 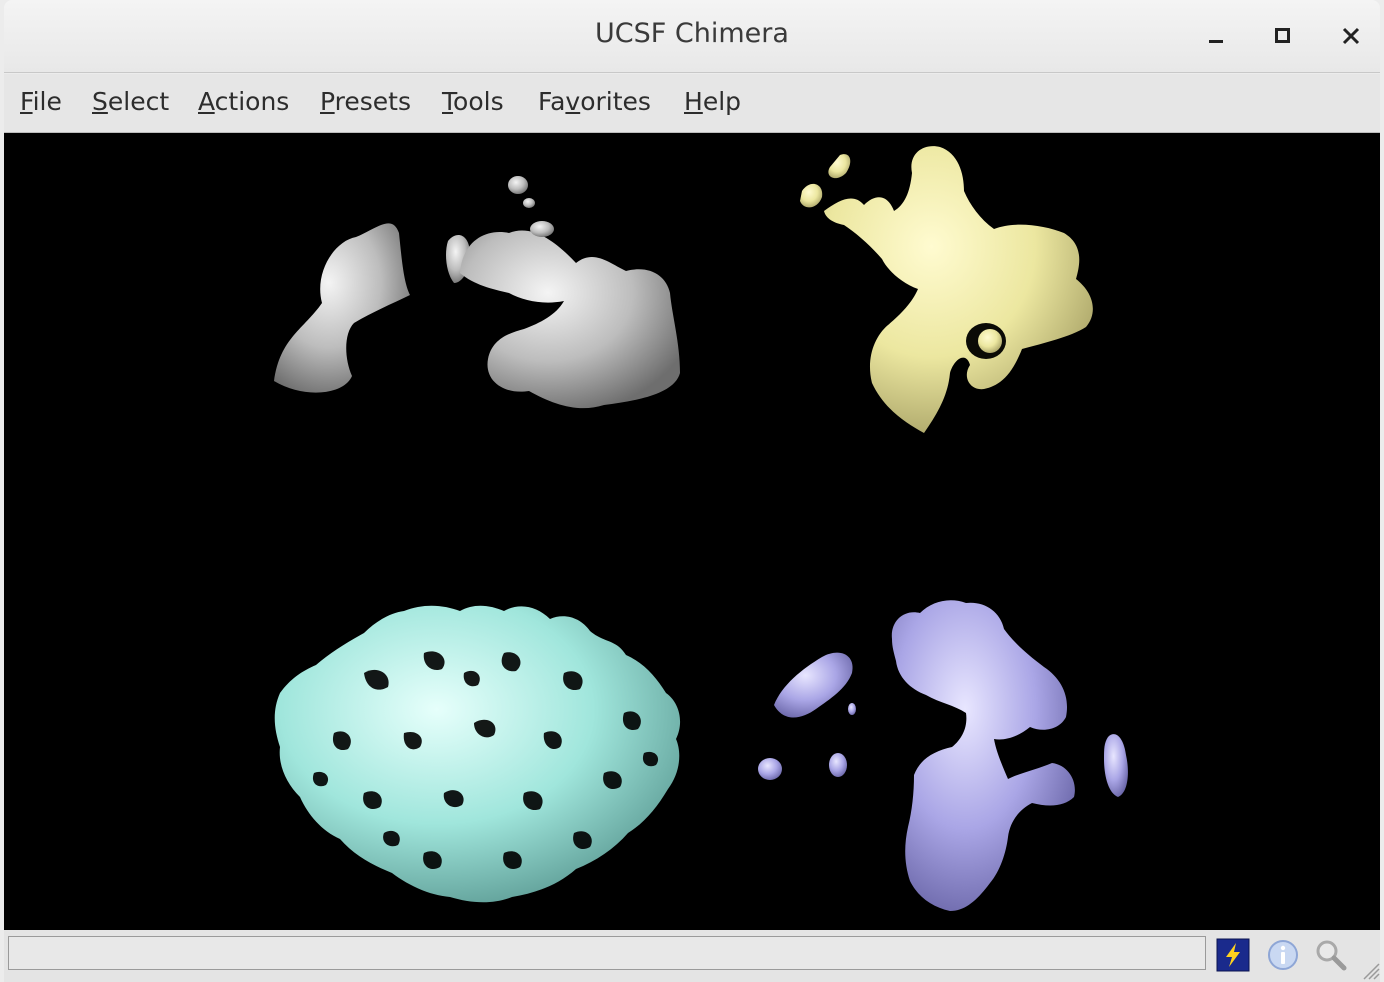 I want to click on lavender-volume-surface, so click(x=943, y=755).